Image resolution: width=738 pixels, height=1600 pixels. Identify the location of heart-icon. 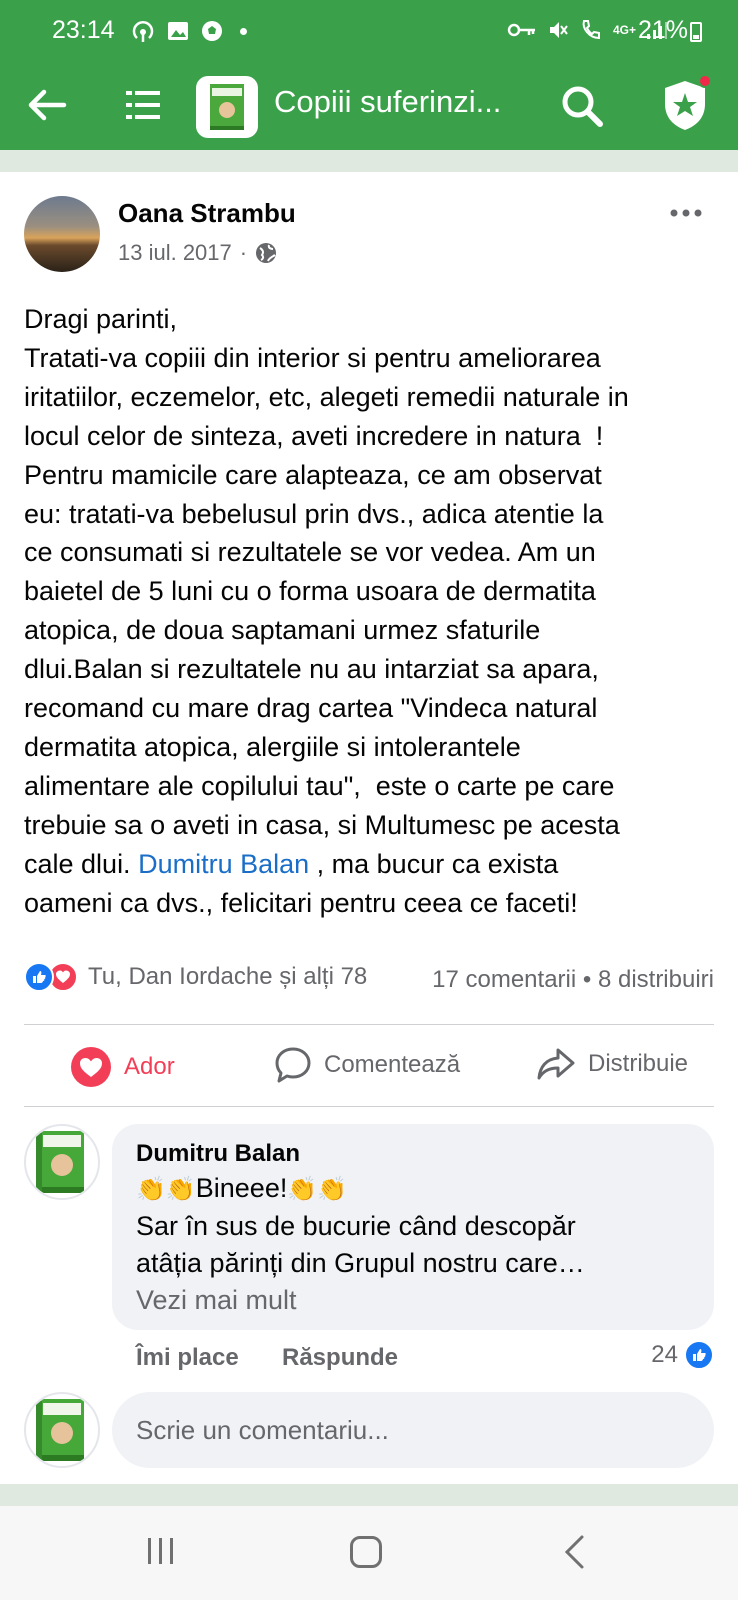
(91, 1067).